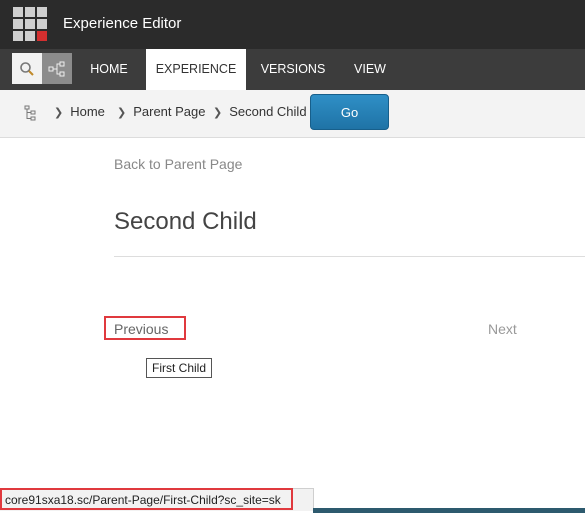 The image size is (585, 513). Describe the element at coordinates (178, 164) in the screenshot. I see `back-to-parent-link: Back to Parent Page` at that location.